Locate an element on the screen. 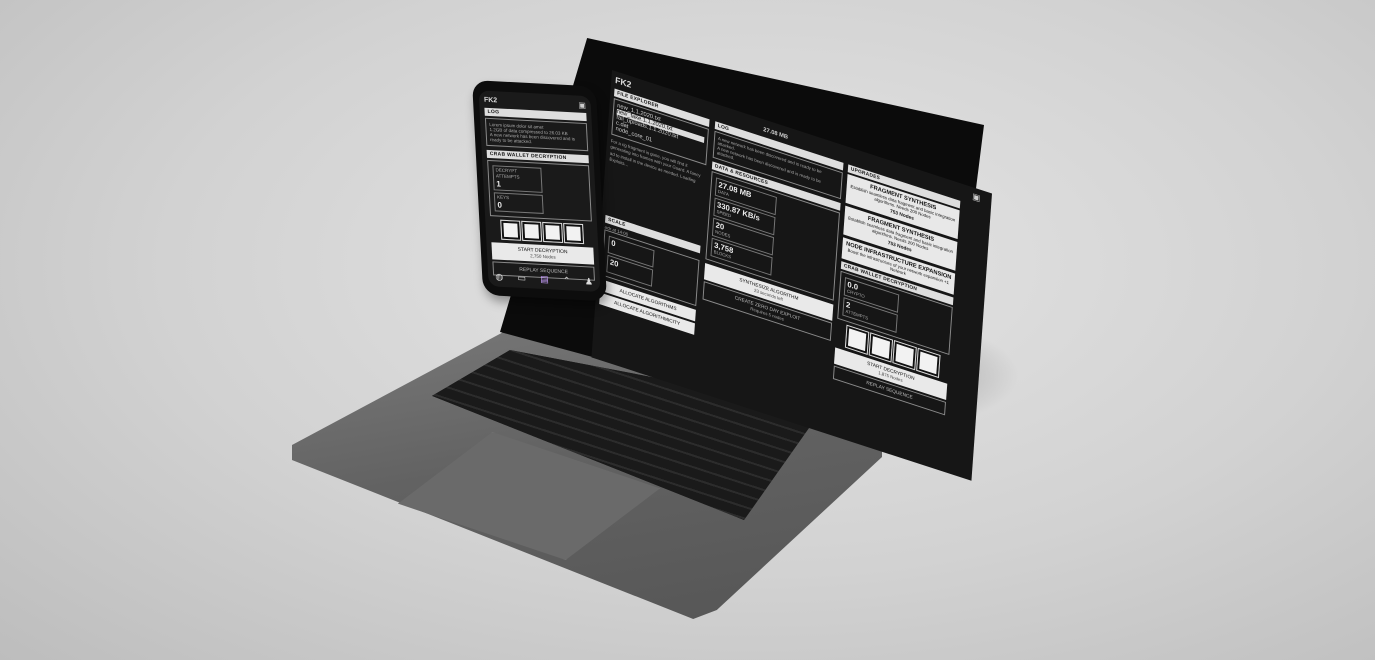  app-logo: FK2 is located at coordinates (623, 82).